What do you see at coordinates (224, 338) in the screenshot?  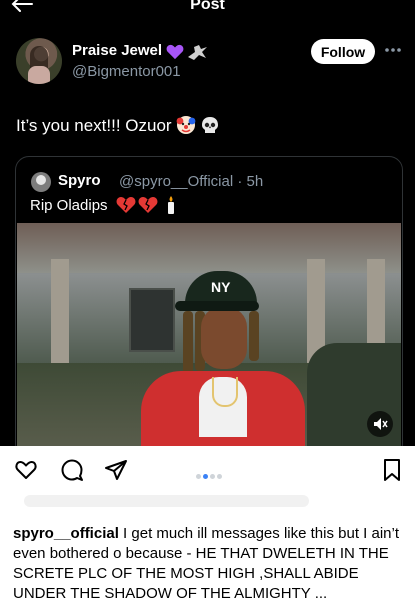 I see `person-face` at bounding box center [224, 338].